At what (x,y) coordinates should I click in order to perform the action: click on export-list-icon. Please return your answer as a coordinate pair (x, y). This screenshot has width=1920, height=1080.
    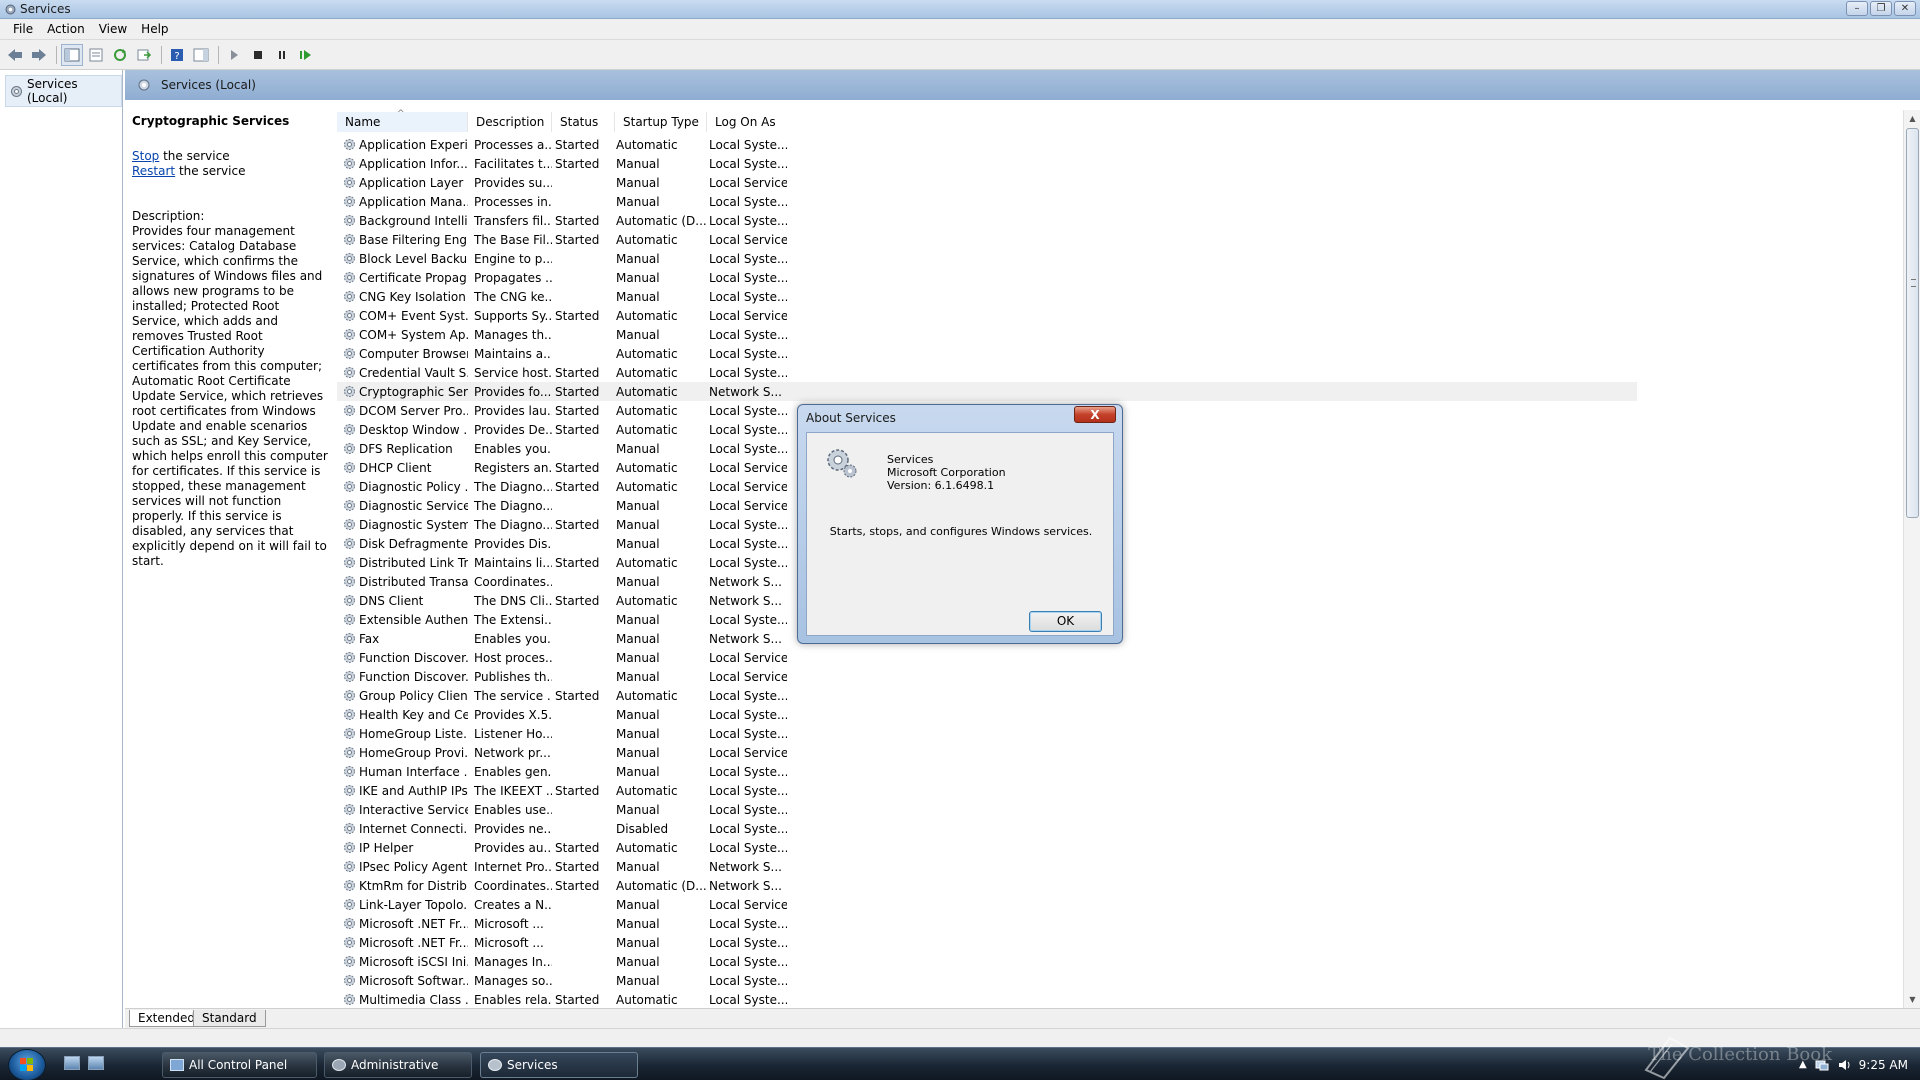
    Looking at the image, I should click on (144, 55).